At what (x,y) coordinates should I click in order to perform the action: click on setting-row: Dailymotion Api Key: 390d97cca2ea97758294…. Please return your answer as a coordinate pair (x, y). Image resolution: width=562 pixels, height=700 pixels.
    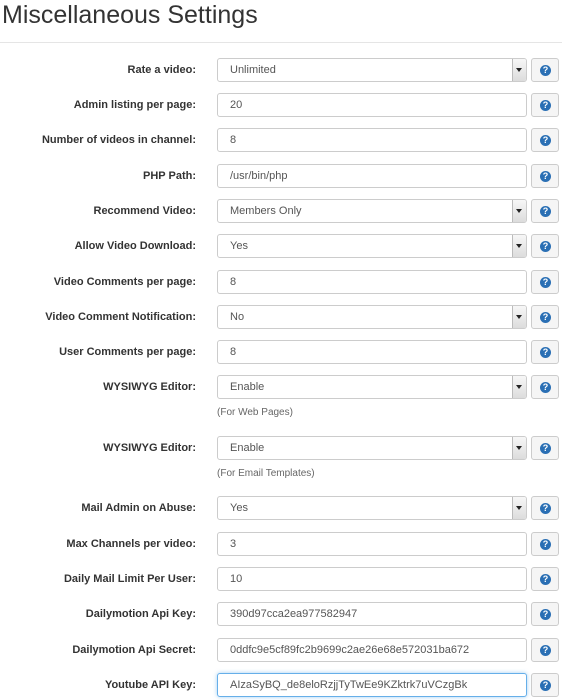
    Looking at the image, I should click on (281, 614).